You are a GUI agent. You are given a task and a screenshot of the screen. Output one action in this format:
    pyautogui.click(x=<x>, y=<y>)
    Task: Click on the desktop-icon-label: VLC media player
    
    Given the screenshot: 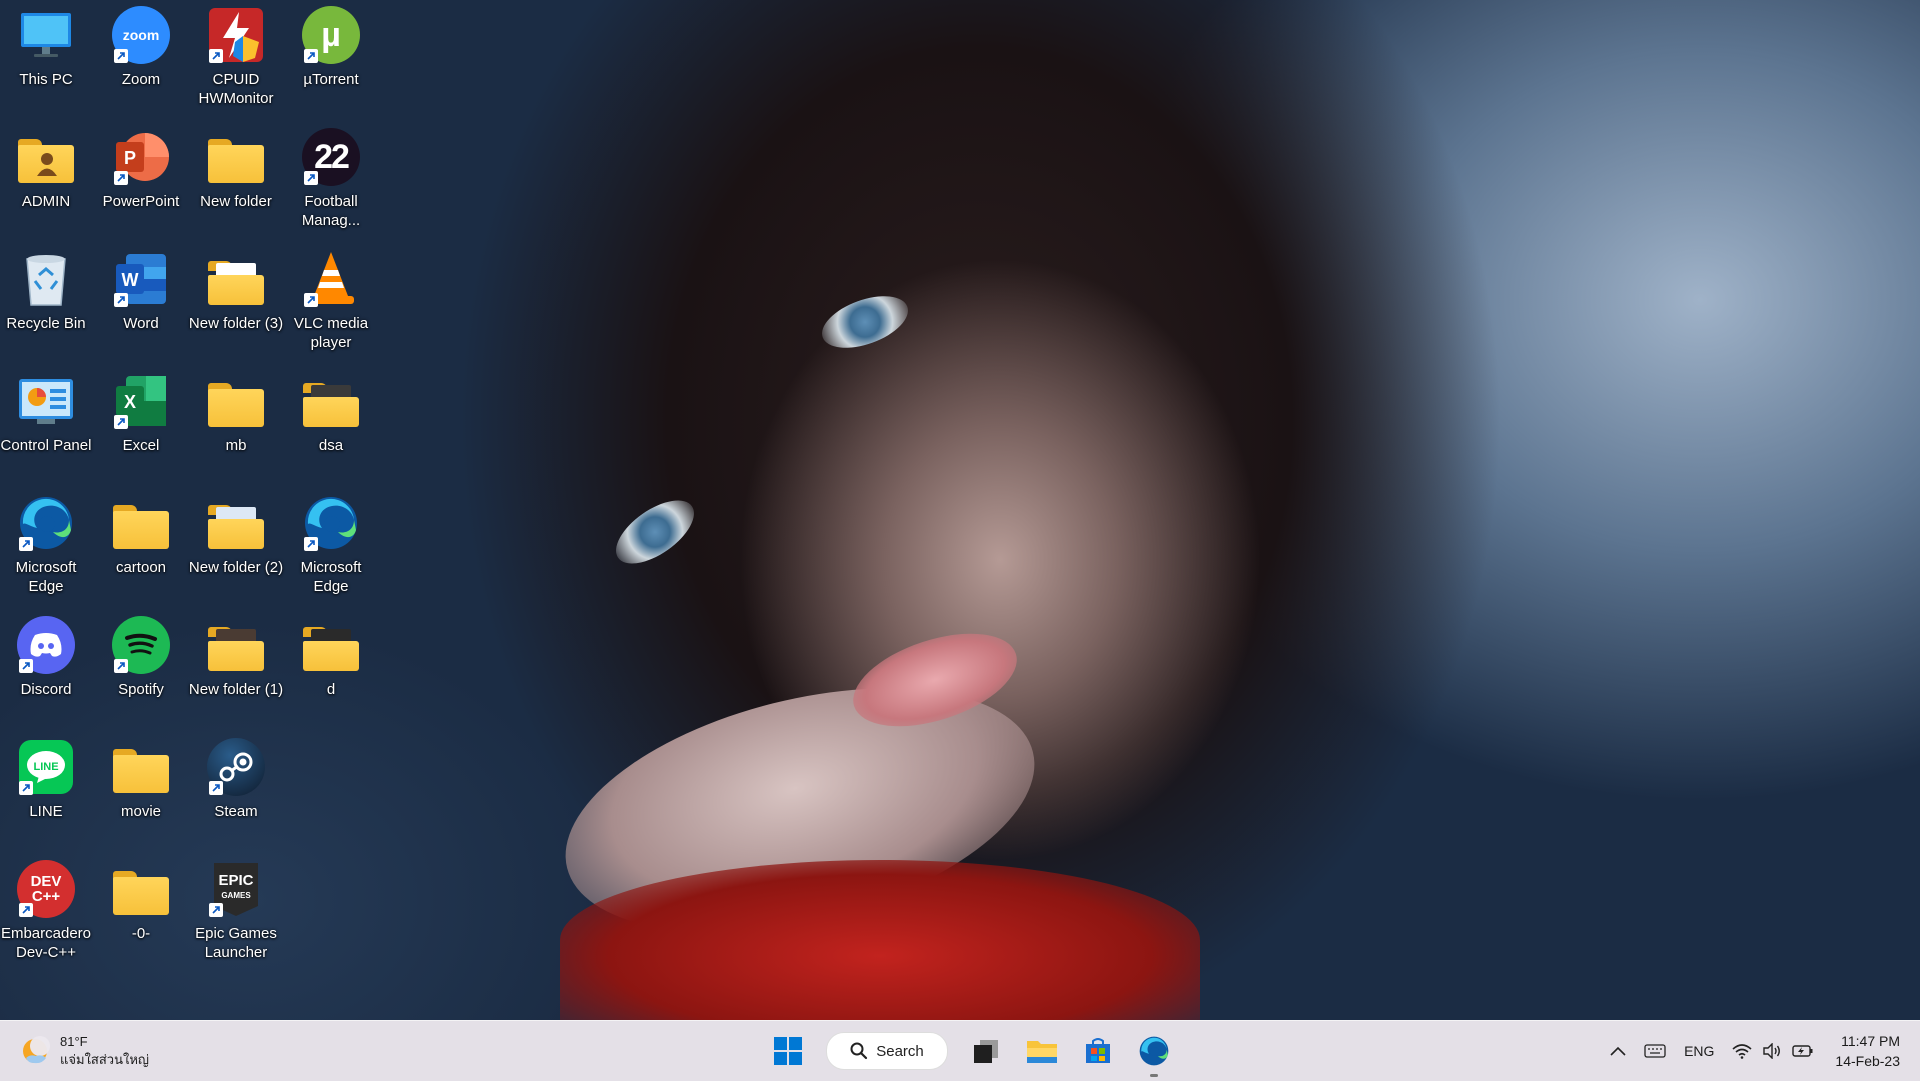 What is the action you would take?
    pyautogui.click(x=331, y=333)
    